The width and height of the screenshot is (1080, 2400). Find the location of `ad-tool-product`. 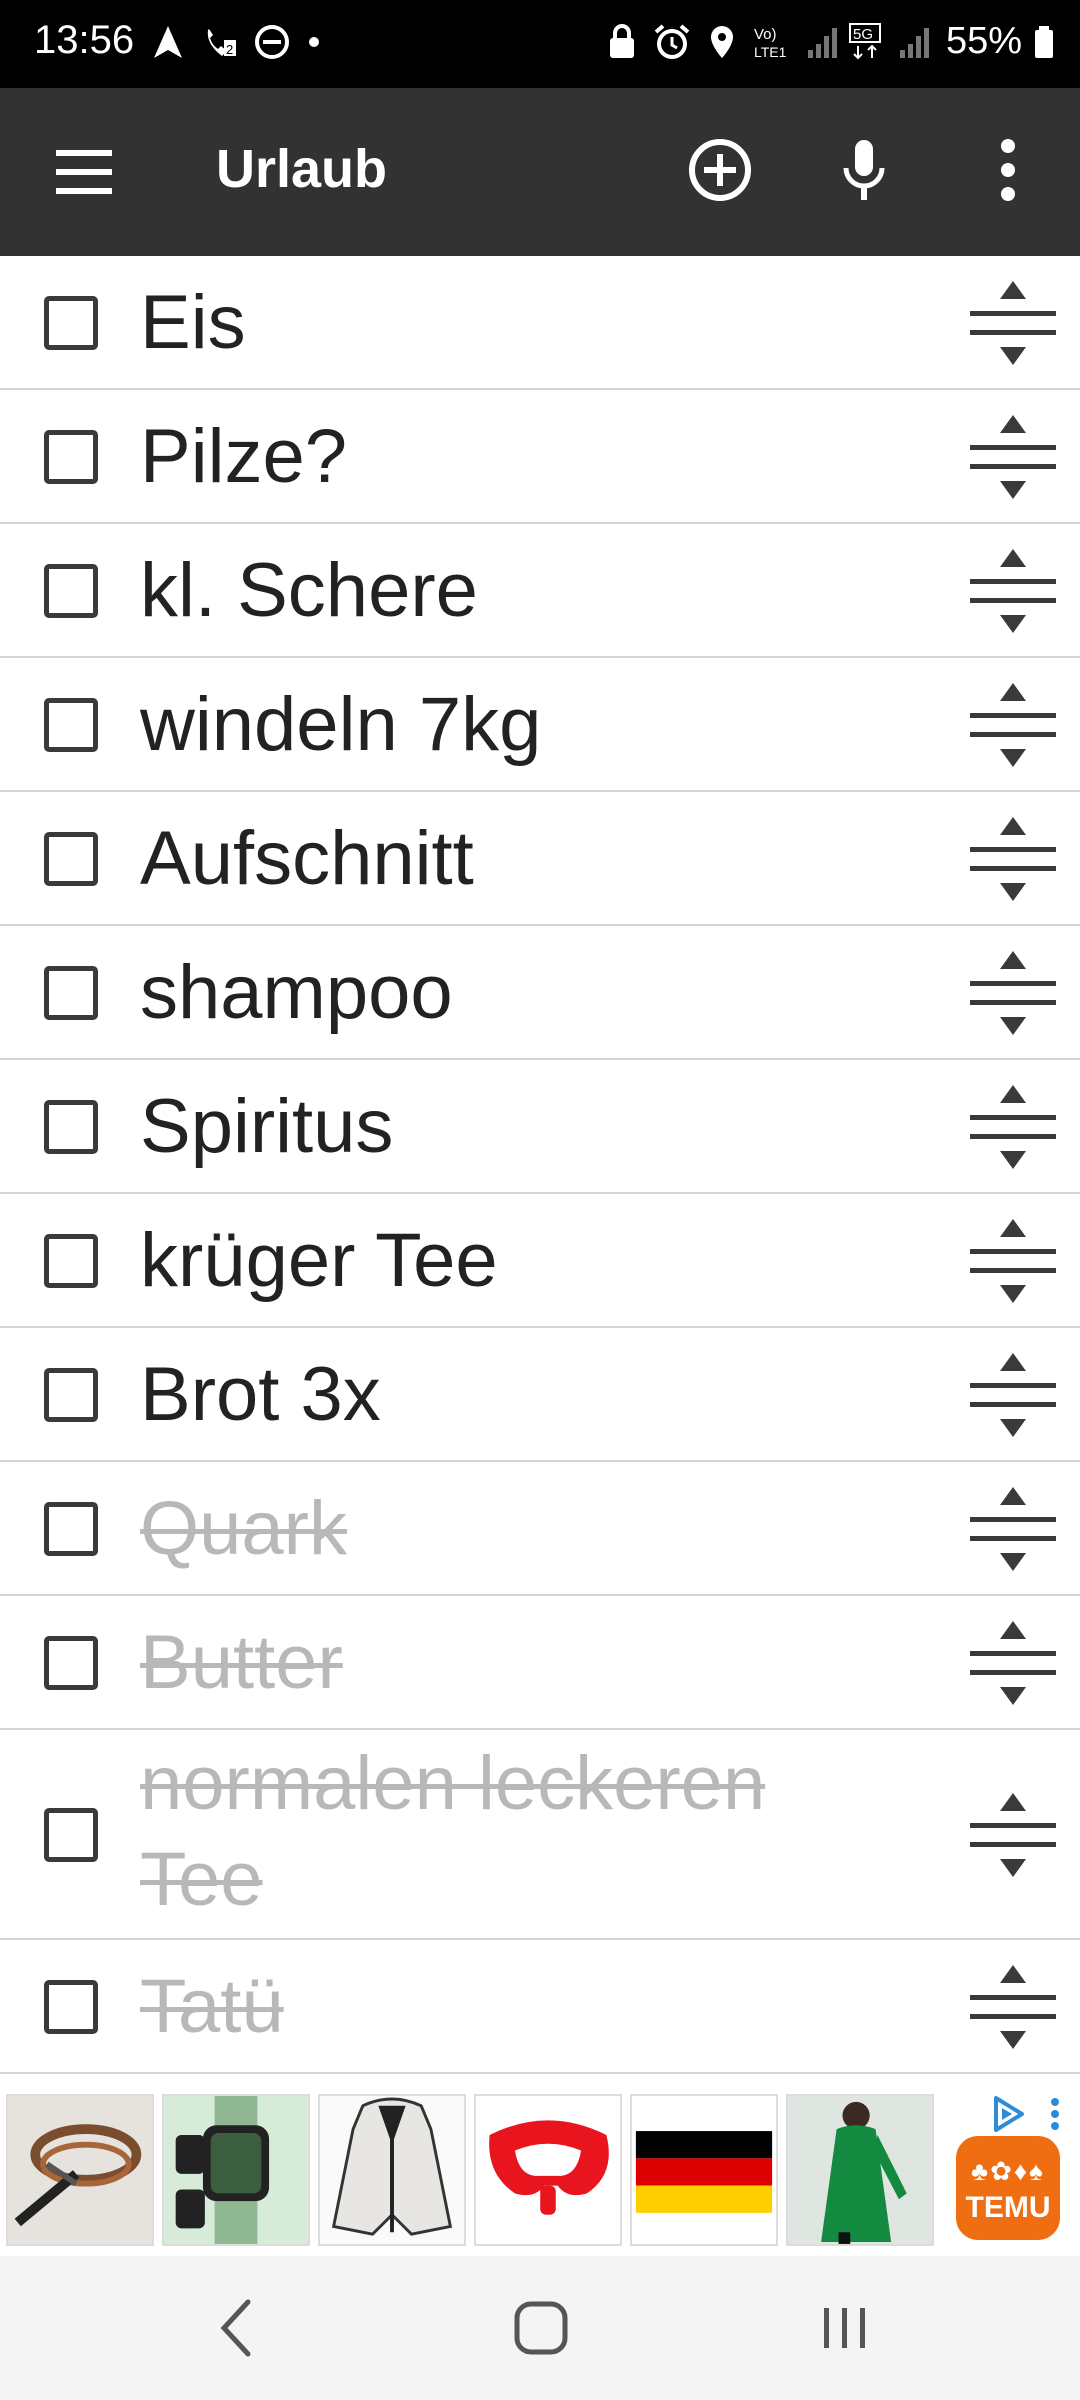

ad-tool-product is located at coordinates (80, 2170).